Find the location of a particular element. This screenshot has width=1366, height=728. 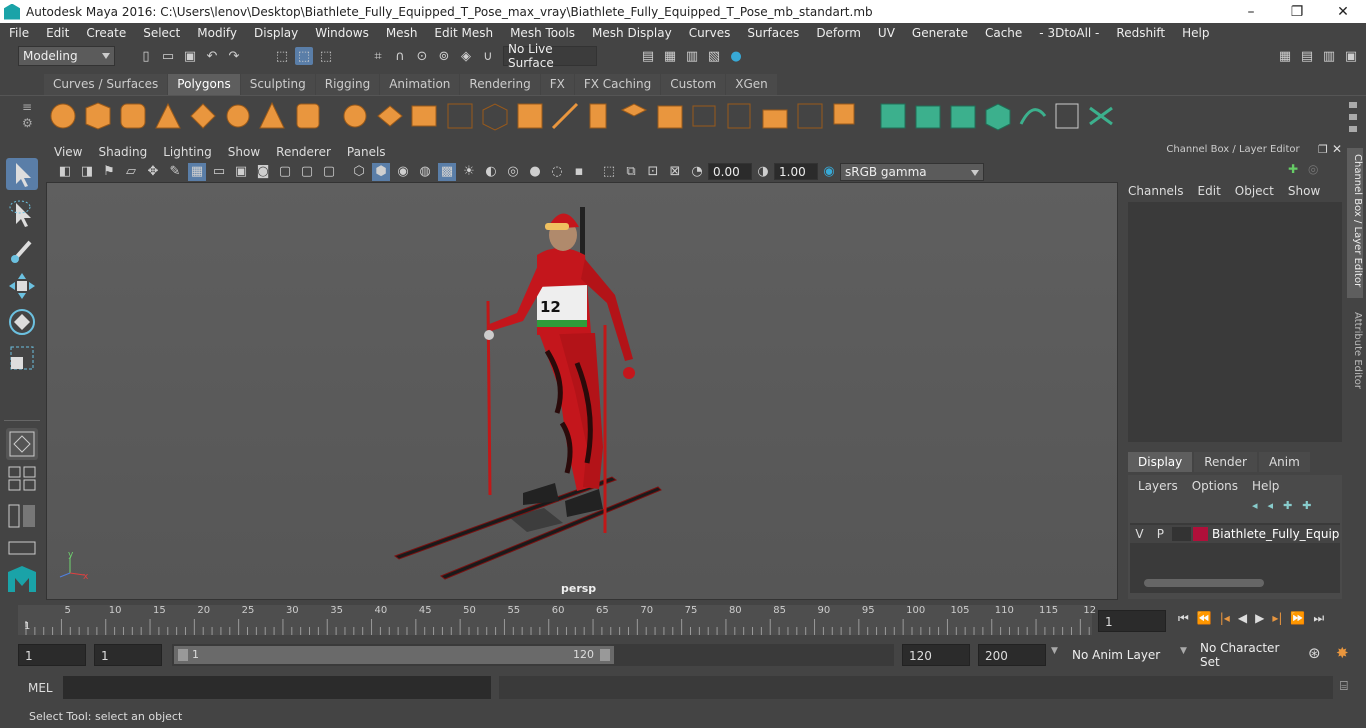

undo-icon: ↶ is located at coordinates (212, 56).